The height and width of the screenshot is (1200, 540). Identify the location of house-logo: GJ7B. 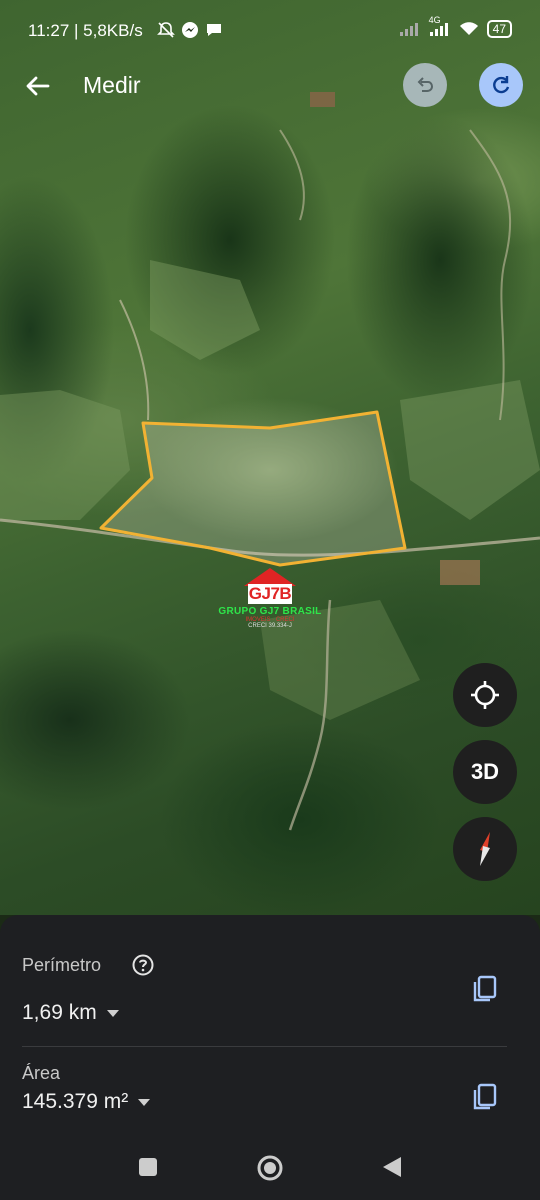
(270, 586).